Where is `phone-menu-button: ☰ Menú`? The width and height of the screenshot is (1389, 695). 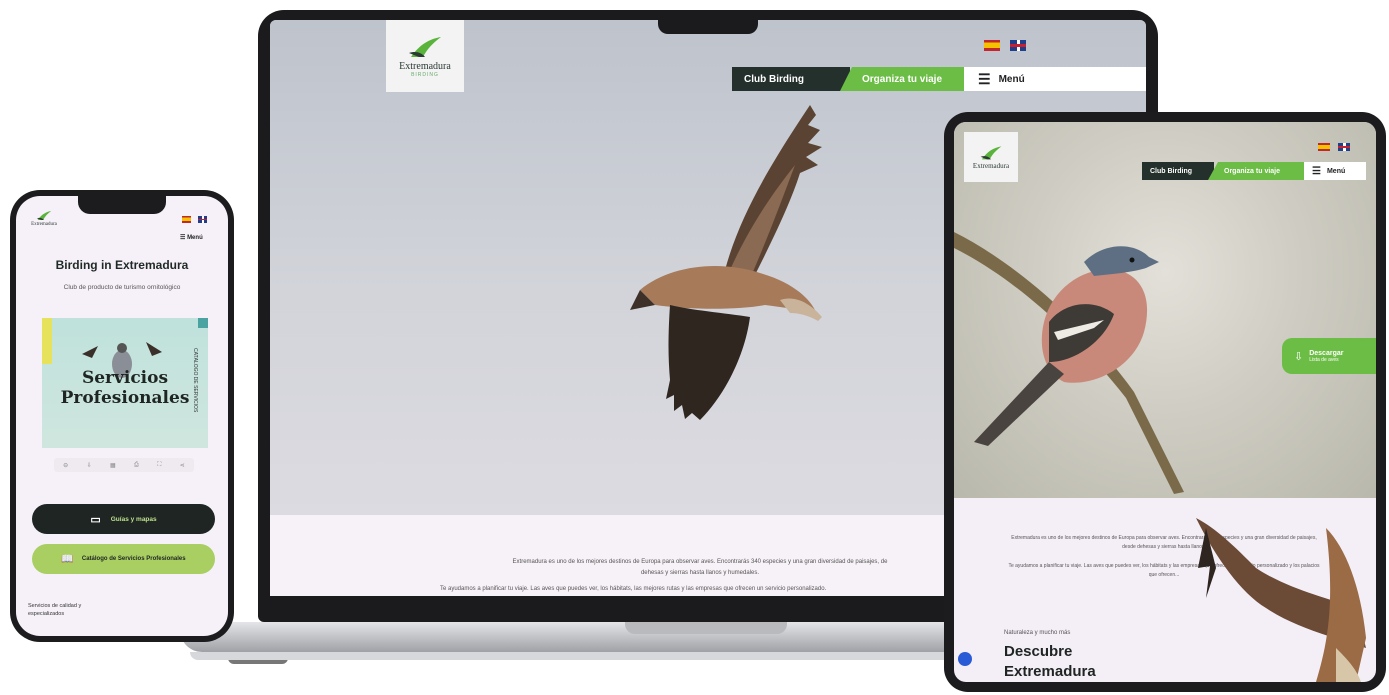 phone-menu-button: ☰ Menú is located at coordinates (191, 237).